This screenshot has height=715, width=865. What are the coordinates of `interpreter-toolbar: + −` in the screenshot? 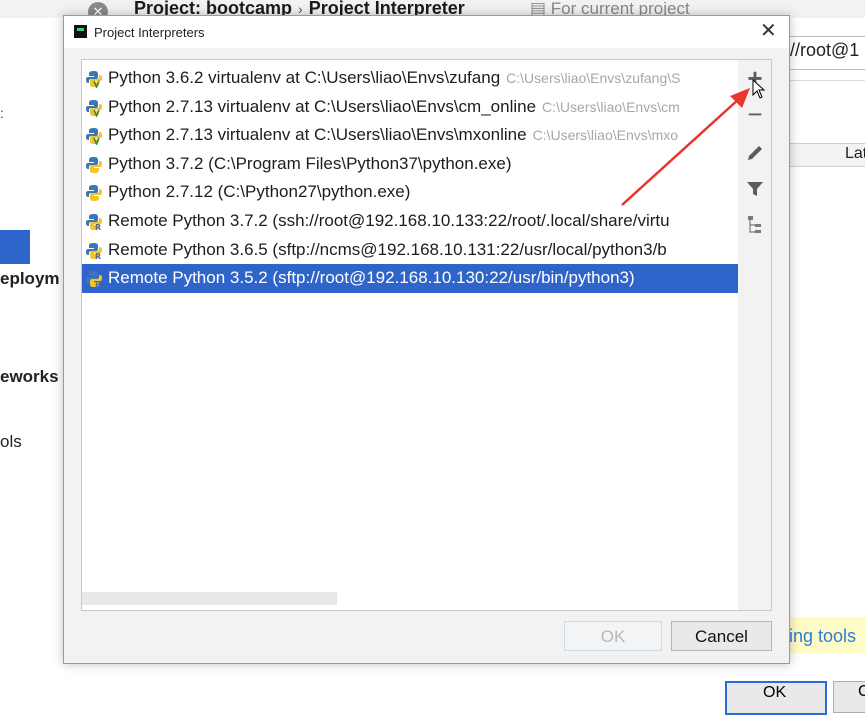 It's located at (755, 335).